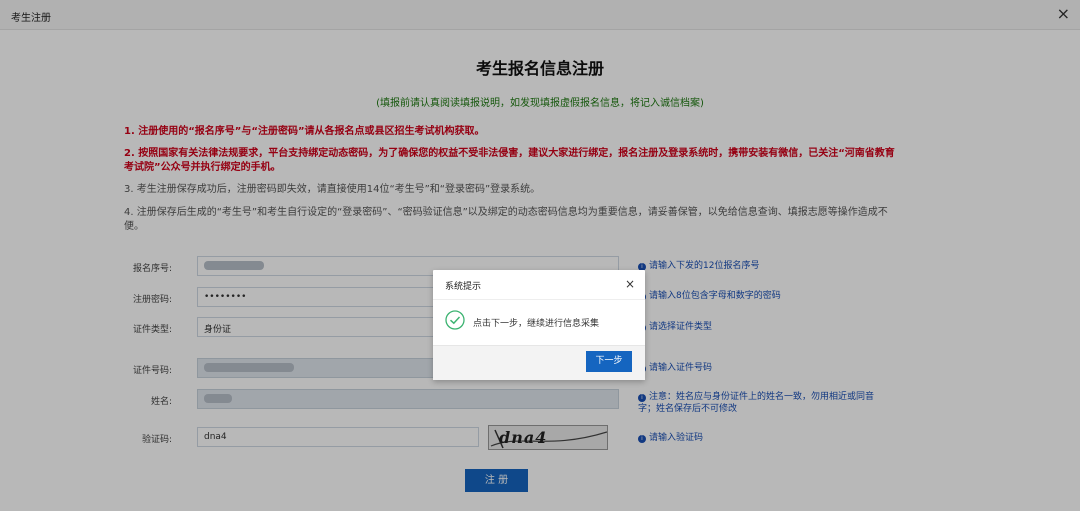 This screenshot has height=511, width=1080. I want to click on dialog-header: 系统提示 ×, so click(539, 285).